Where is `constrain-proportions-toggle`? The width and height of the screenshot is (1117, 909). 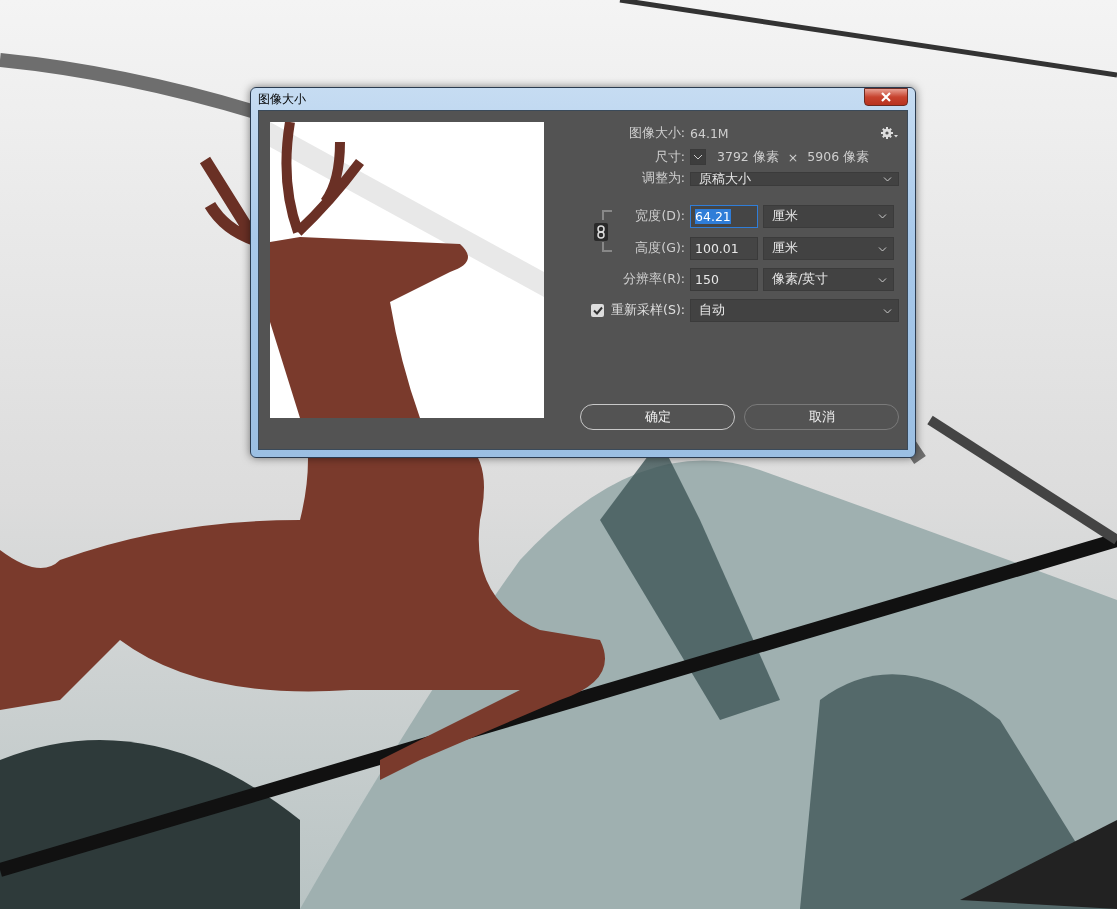
constrain-proportions-toggle is located at coordinates (601, 232).